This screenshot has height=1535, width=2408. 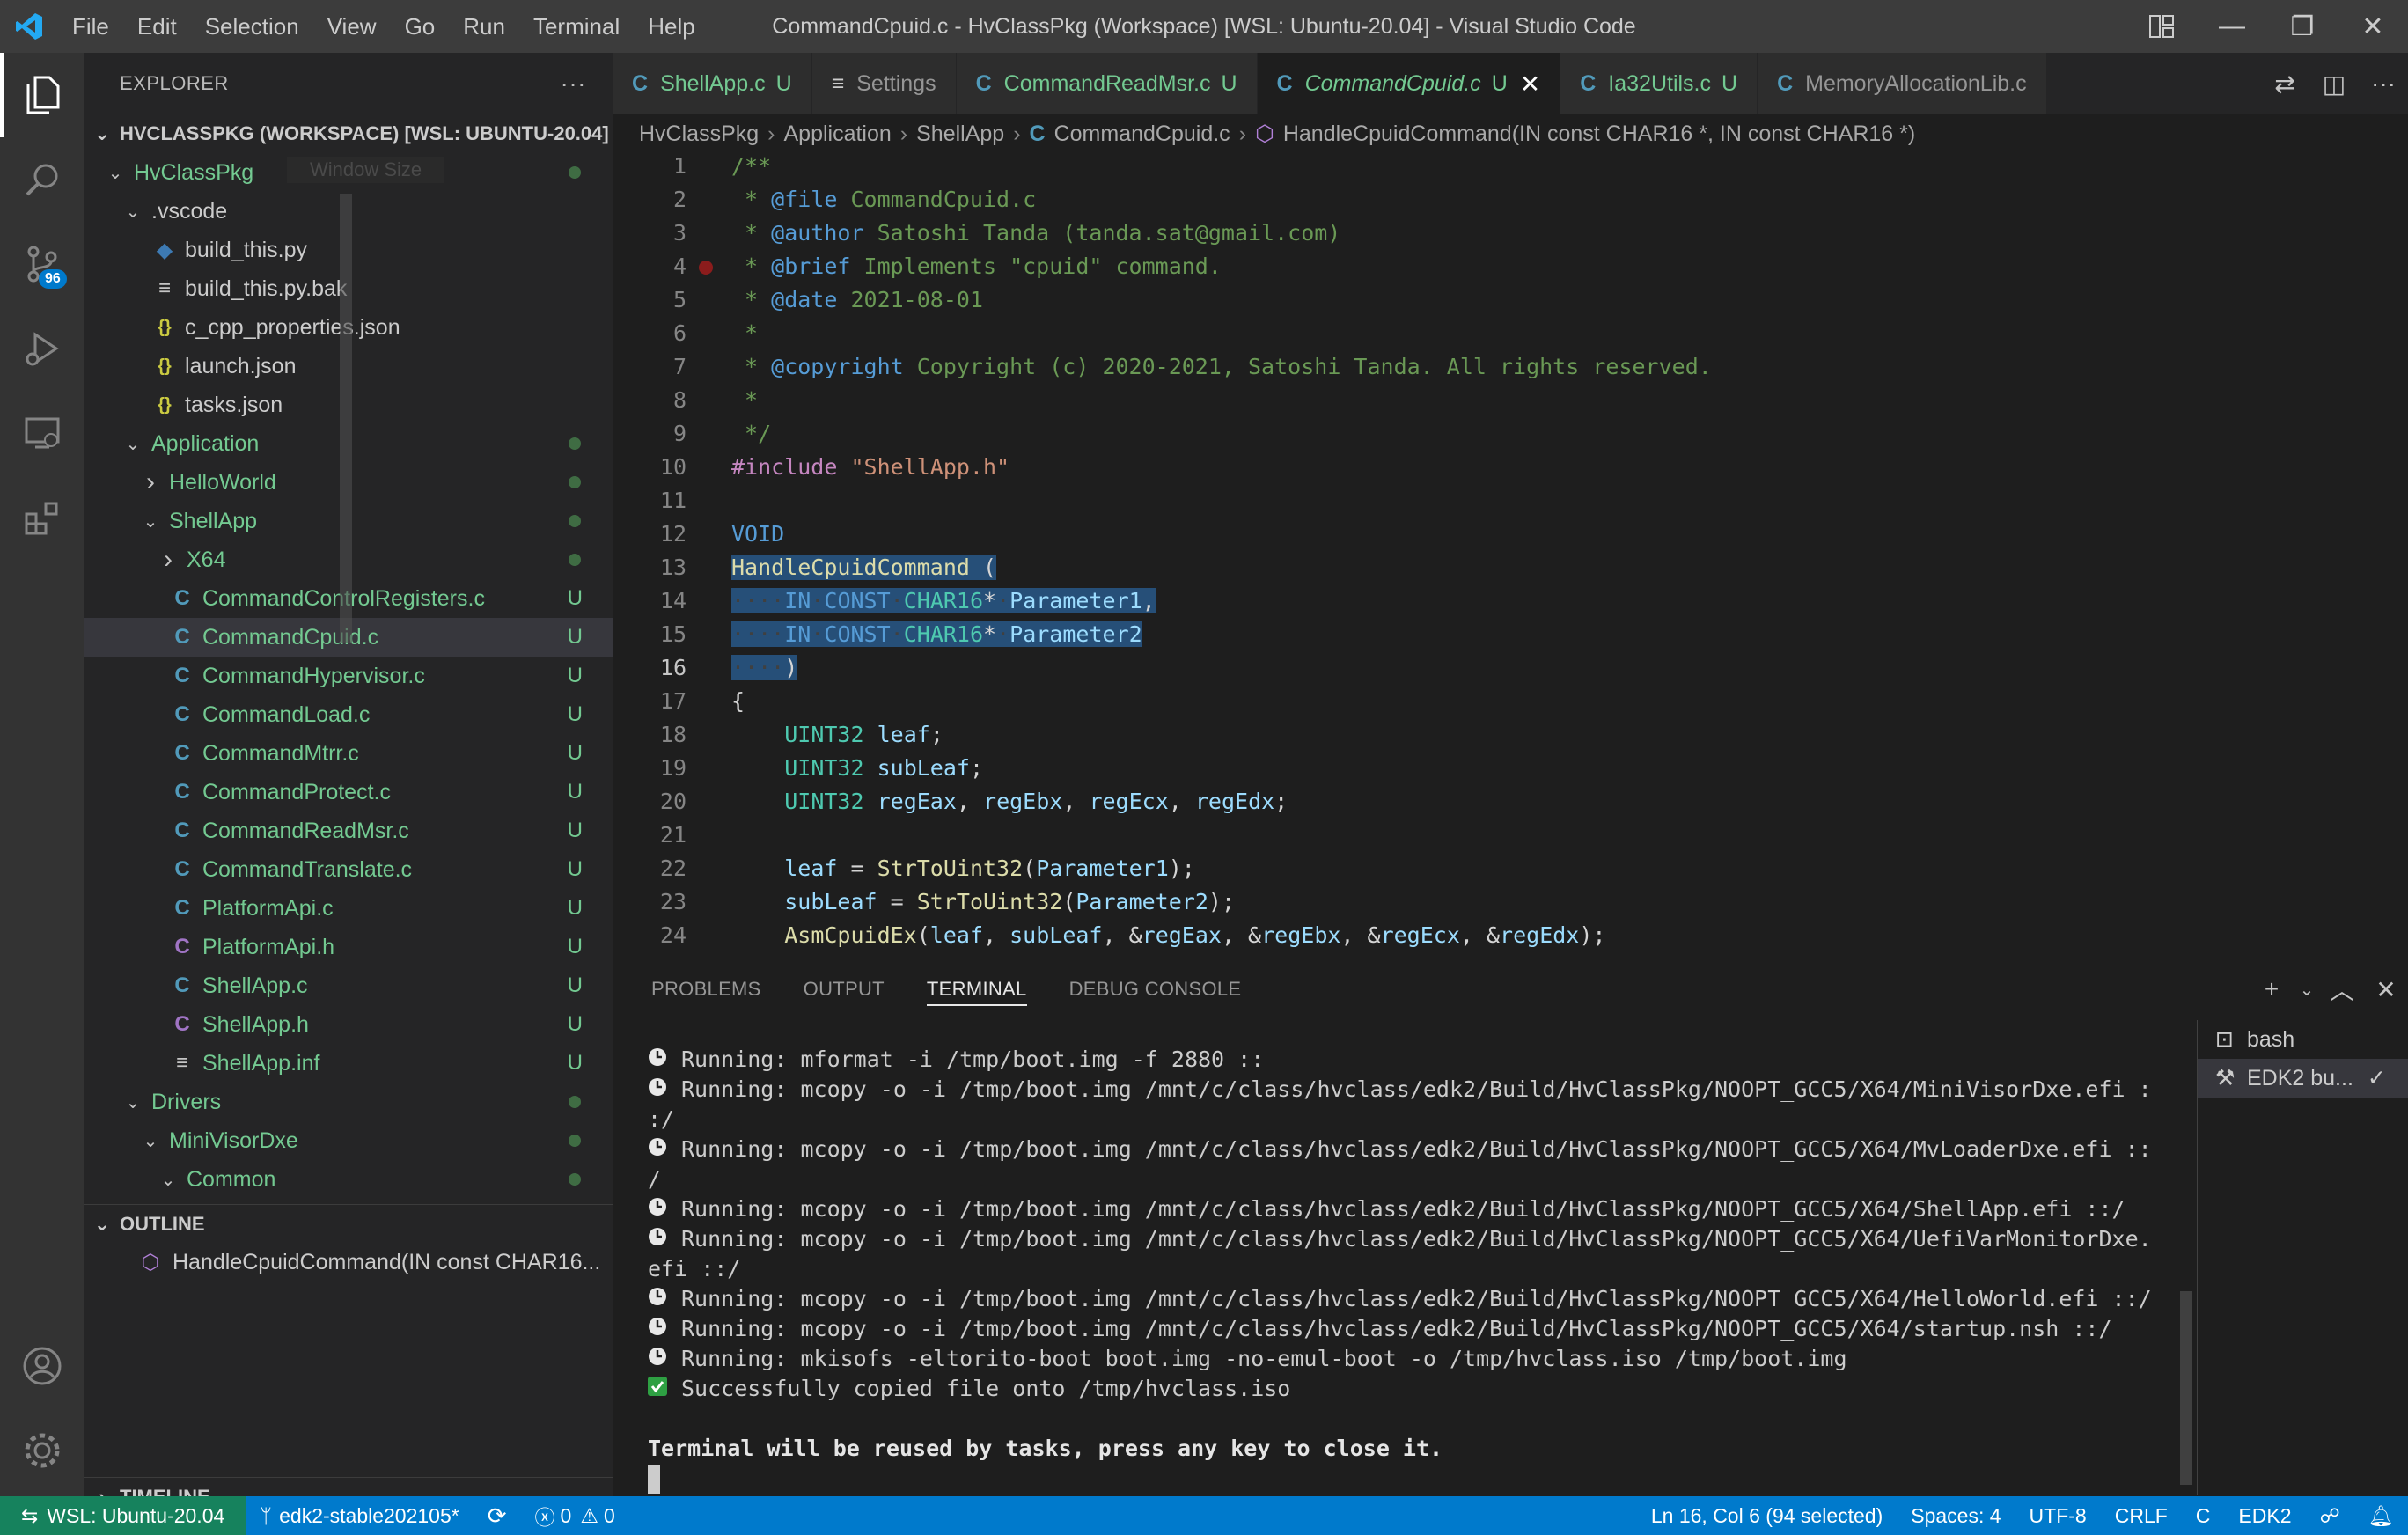 I want to click on layout-icon, so click(x=2161, y=26).